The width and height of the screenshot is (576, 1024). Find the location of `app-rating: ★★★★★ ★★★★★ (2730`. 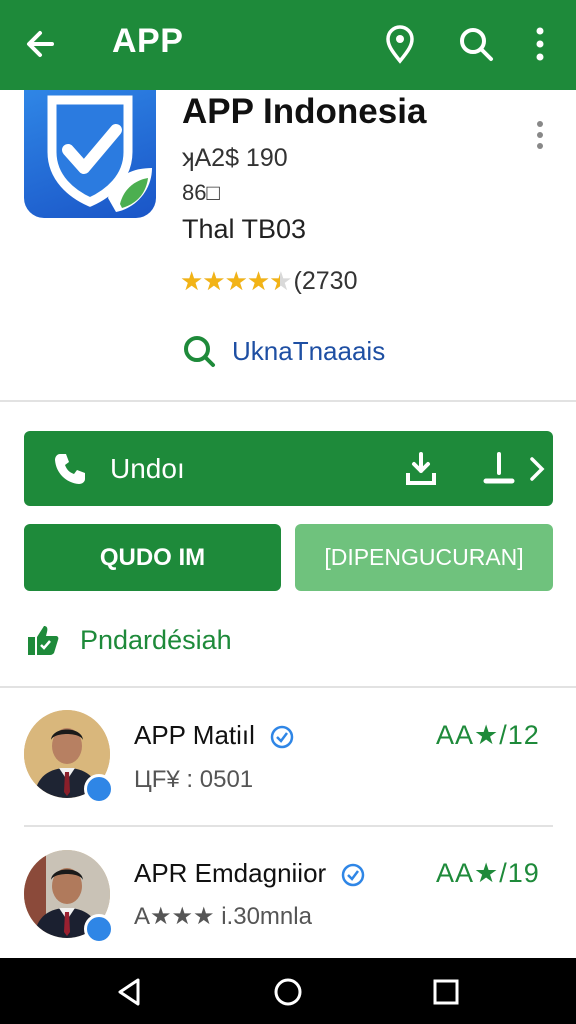

app-rating: ★★★★★ ★★★★★ (2730 is located at coordinates (269, 281).